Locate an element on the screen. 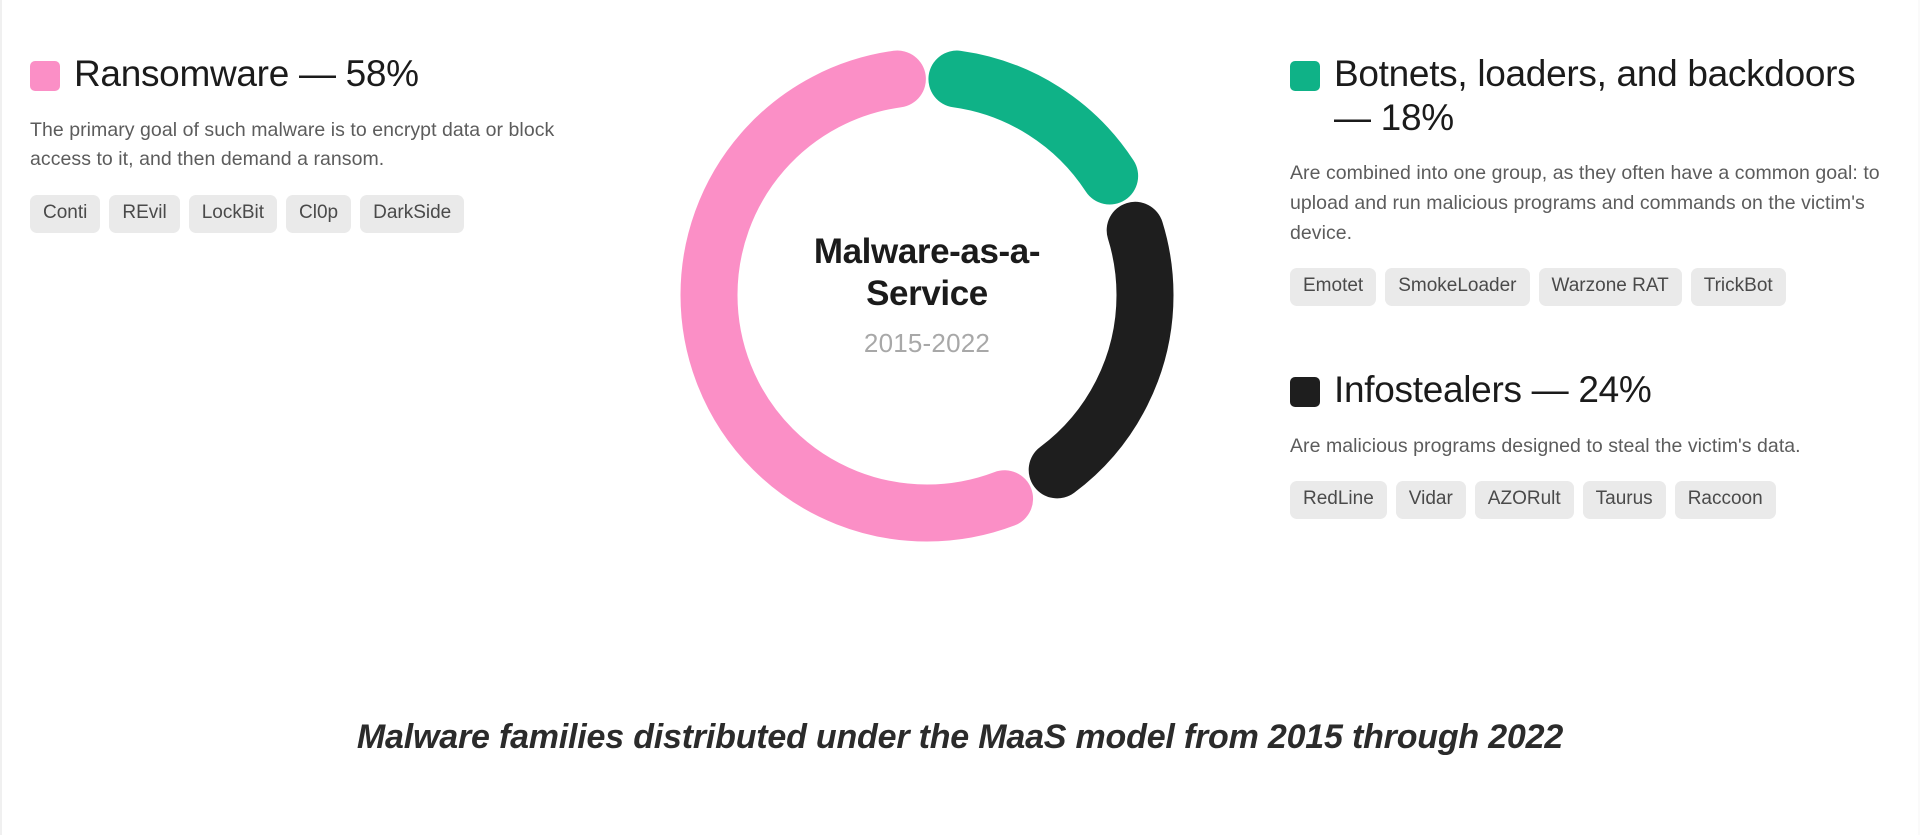  family-pill: RedLine is located at coordinates (1338, 500).